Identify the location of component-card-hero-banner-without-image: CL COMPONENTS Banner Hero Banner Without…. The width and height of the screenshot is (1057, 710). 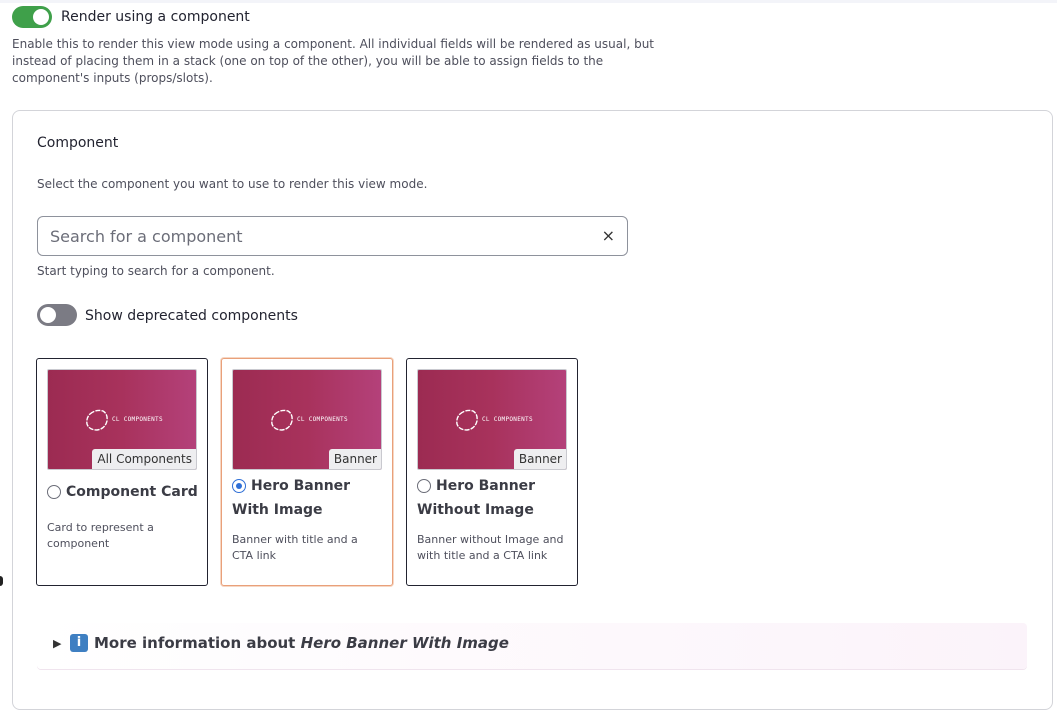
(492, 472).